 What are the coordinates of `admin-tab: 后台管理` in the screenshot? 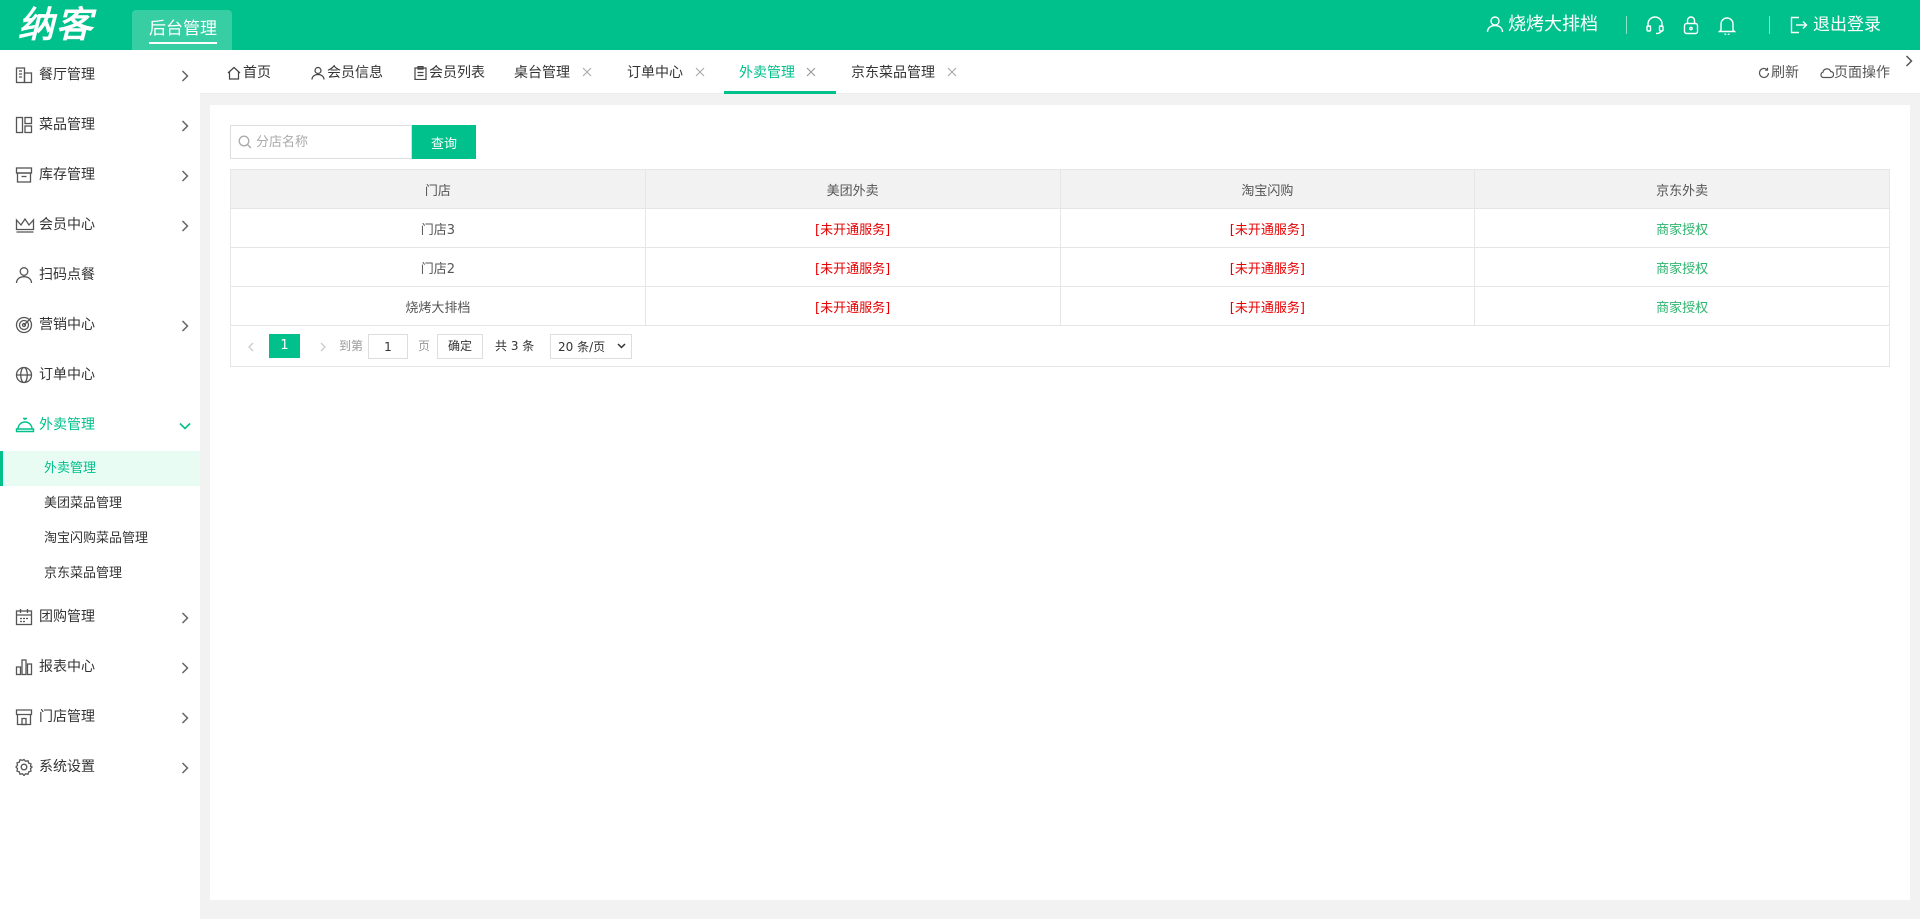 It's located at (182, 30).